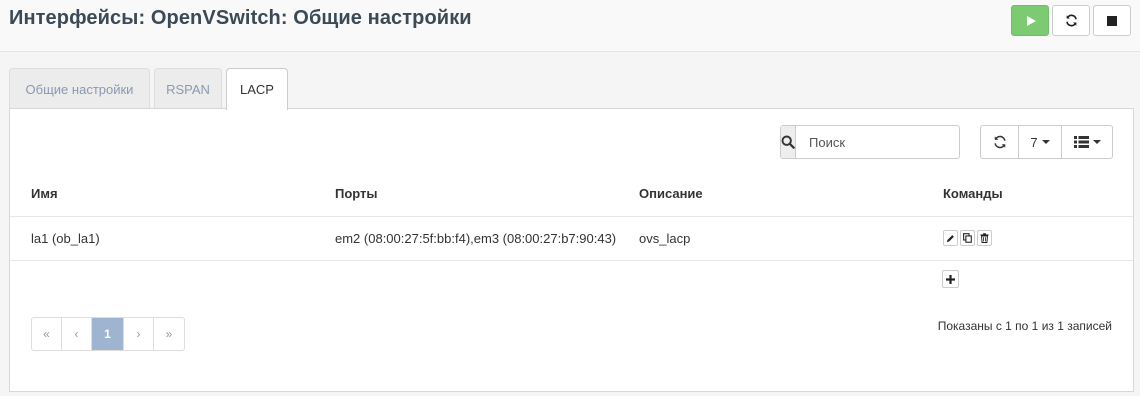  I want to click on page-size-dropdown: 7, so click(1040, 142).